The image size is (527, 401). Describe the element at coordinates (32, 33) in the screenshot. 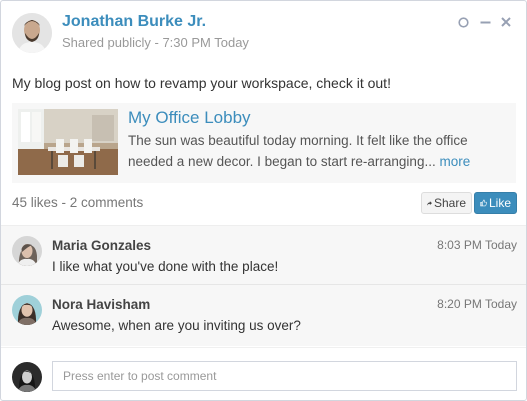

I see `author-avatar` at that location.